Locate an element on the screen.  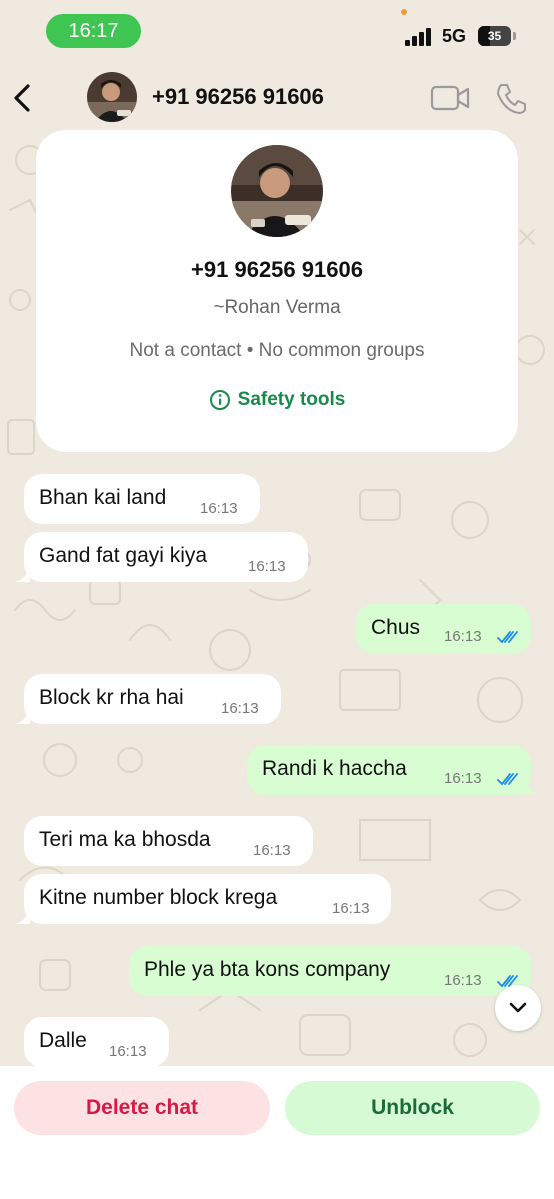
chevron-down-icon is located at coordinates (518, 1007).